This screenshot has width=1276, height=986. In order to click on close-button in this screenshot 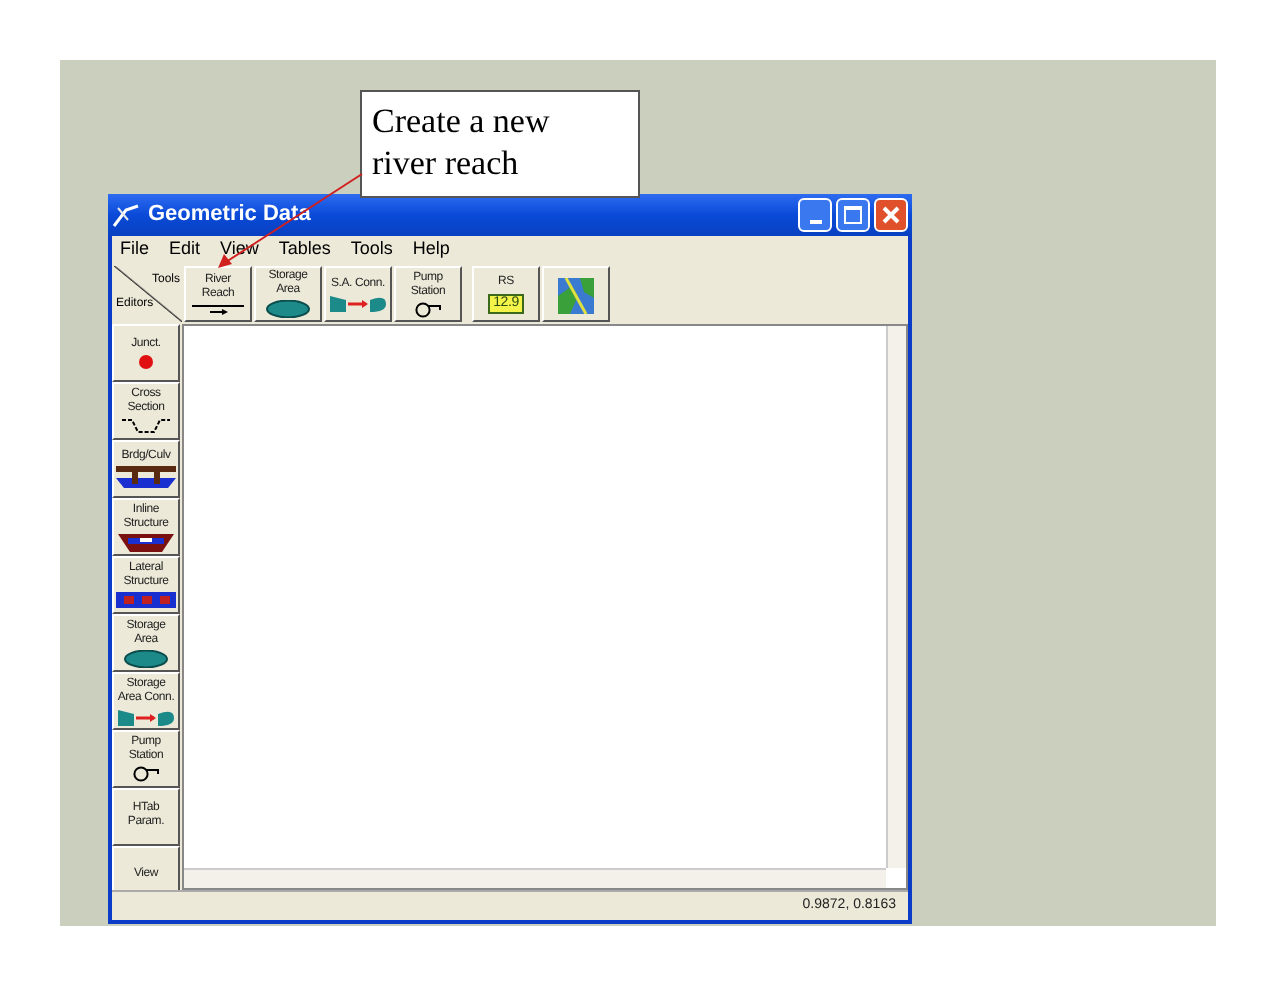, I will do `click(891, 215)`.